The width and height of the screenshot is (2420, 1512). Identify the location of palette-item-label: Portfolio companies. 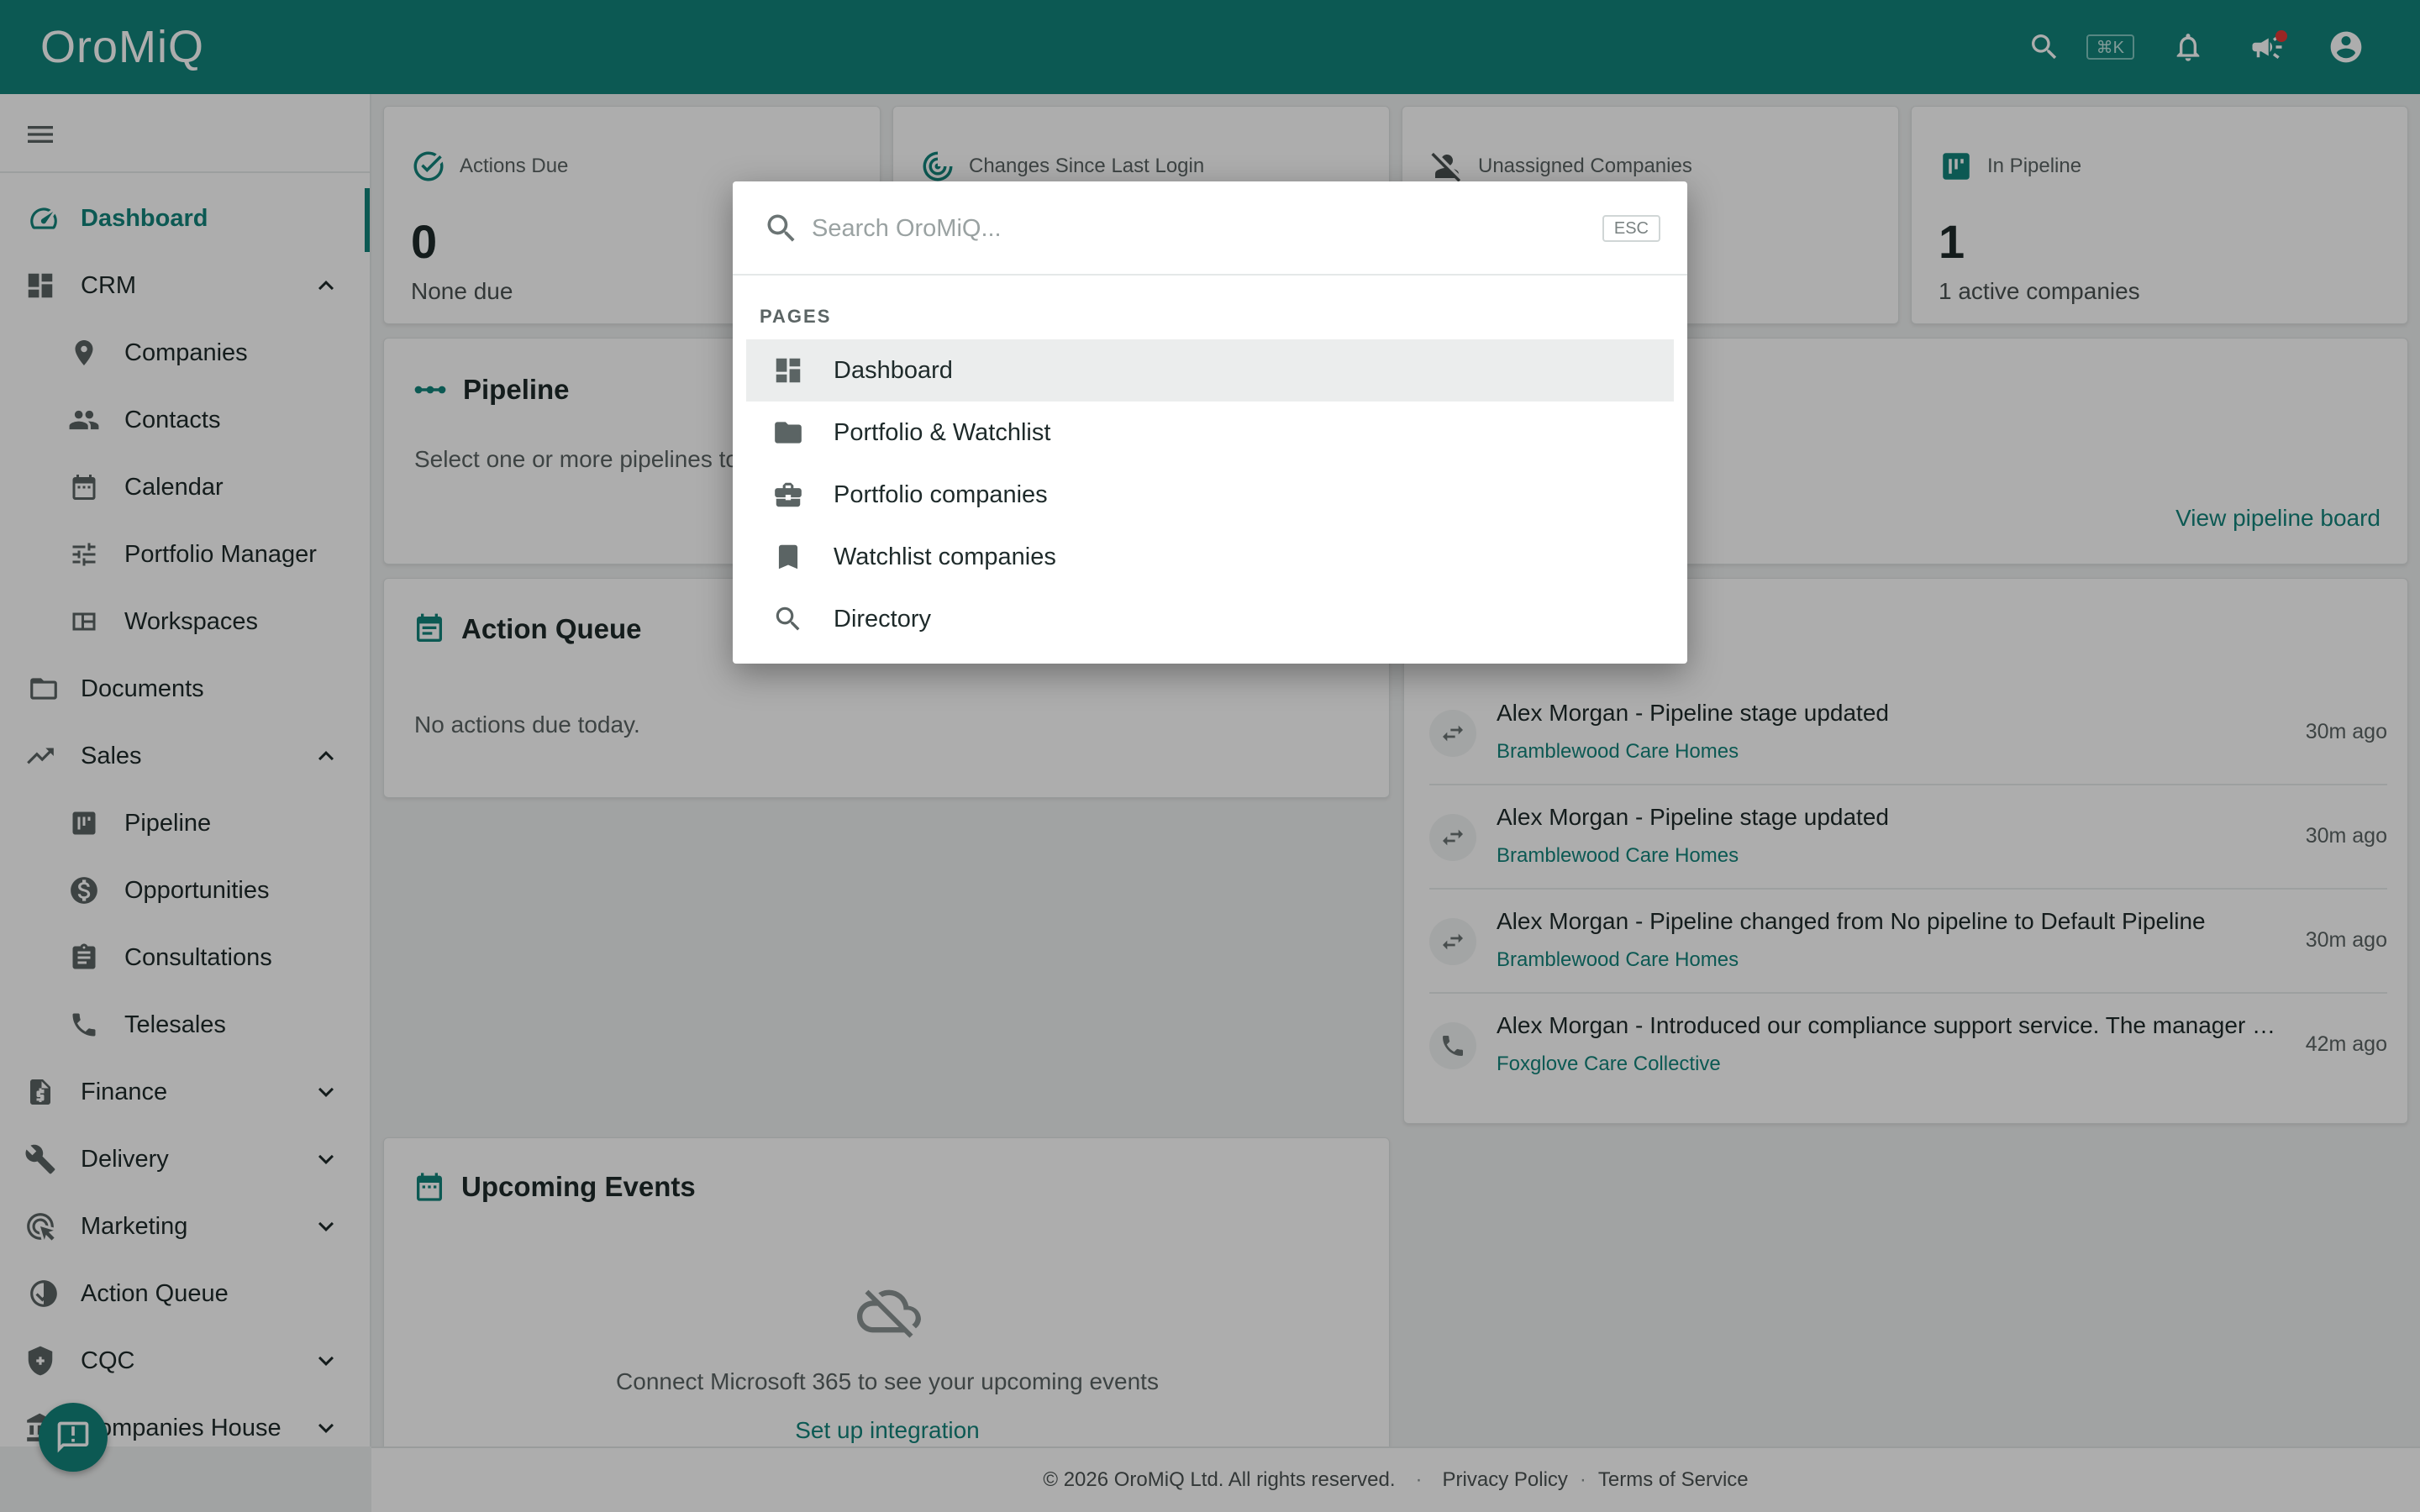
(941, 494).